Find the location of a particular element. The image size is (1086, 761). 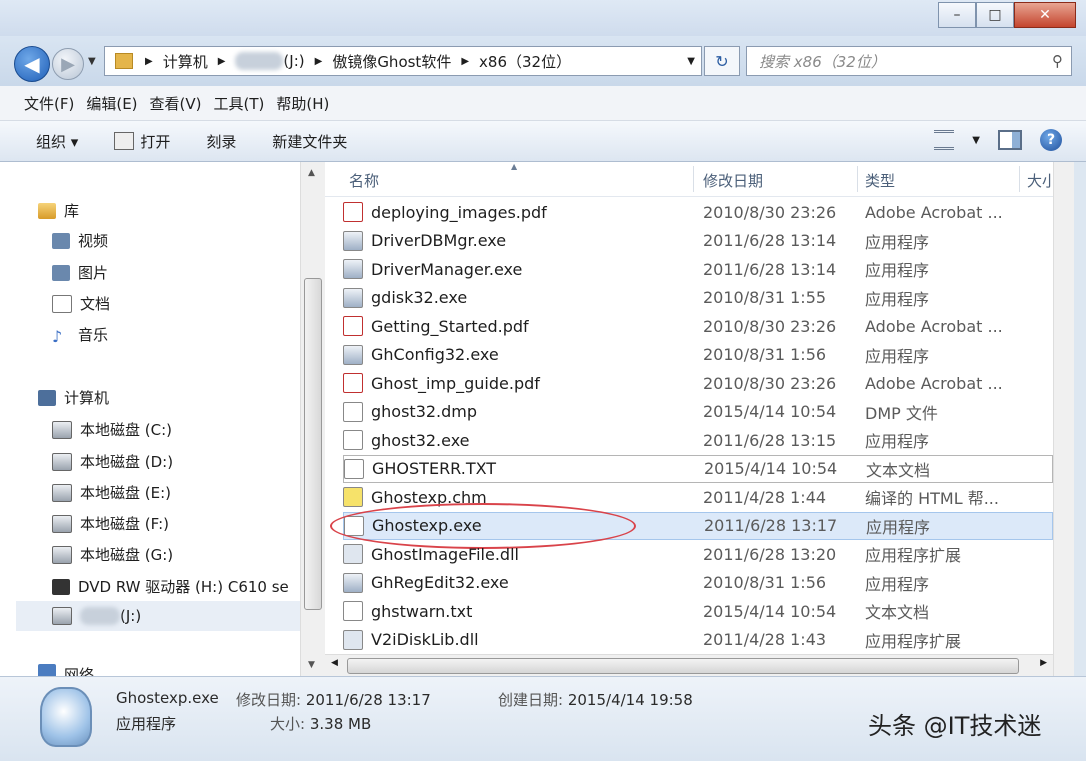

file-row: GhostImageFile.dll 2011/6/28 13:20 应用程序扩展 is located at coordinates (698, 554).